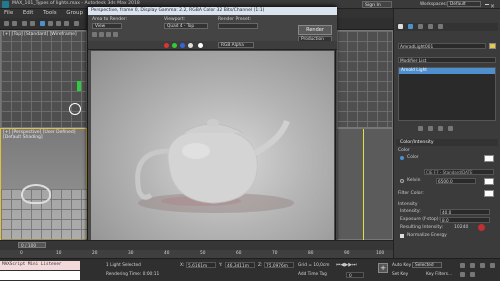  Describe the element at coordinates (410, 26) in the screenshot. I see `modify-tab-icon` at that location.